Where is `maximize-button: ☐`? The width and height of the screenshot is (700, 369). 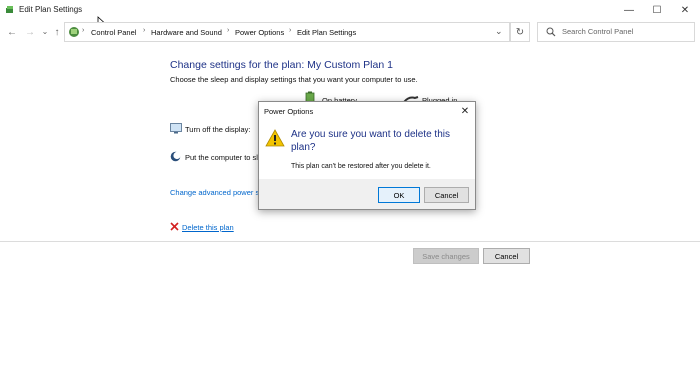 maximize-button: ☐ is located at coordinates (657, 10).